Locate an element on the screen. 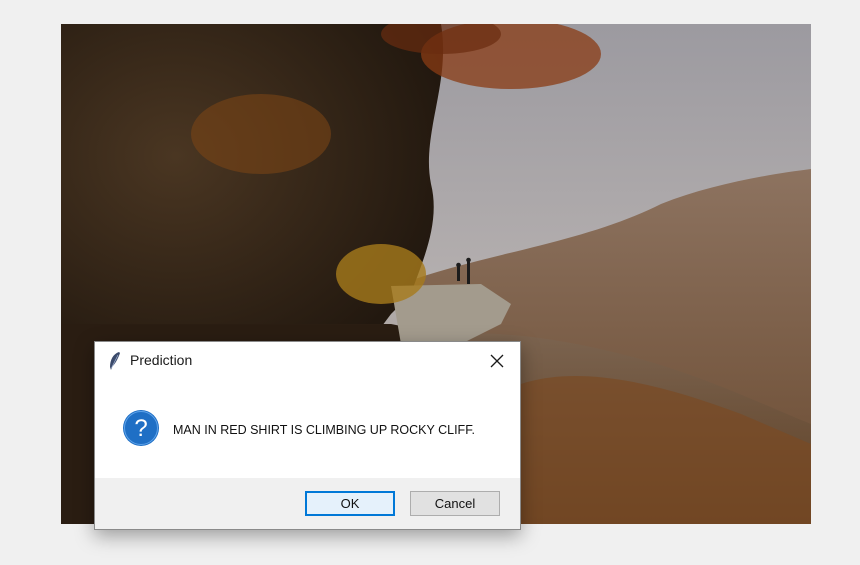 Image resolution: width=860 pixels, height=565 pixels. close-icon is located at coordinates (497, 360).